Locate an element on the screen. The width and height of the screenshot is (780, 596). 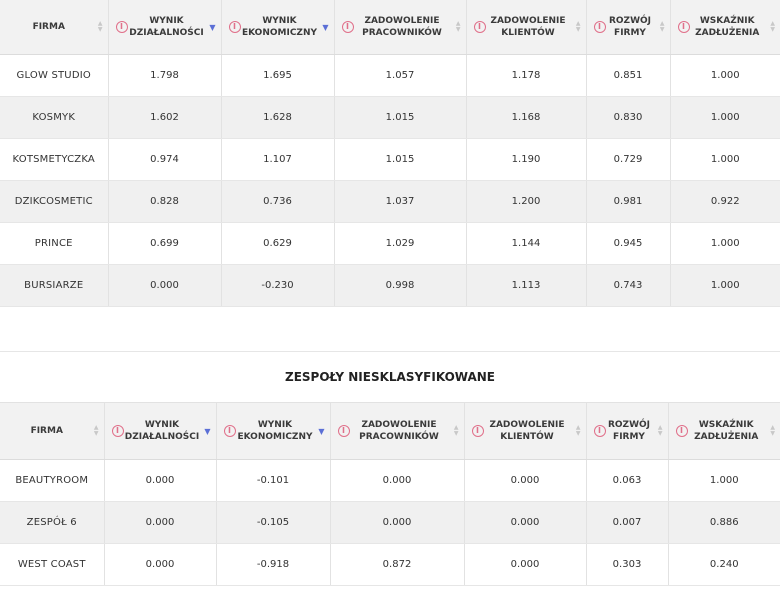
cell-wynik-dzialalnosci: 0.974 is located at coordinates (165, 159).